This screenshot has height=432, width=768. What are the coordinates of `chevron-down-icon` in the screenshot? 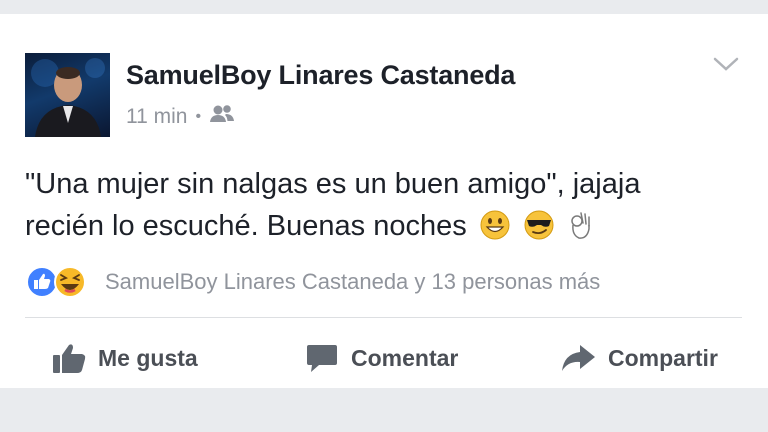 It's located at (726, 64).